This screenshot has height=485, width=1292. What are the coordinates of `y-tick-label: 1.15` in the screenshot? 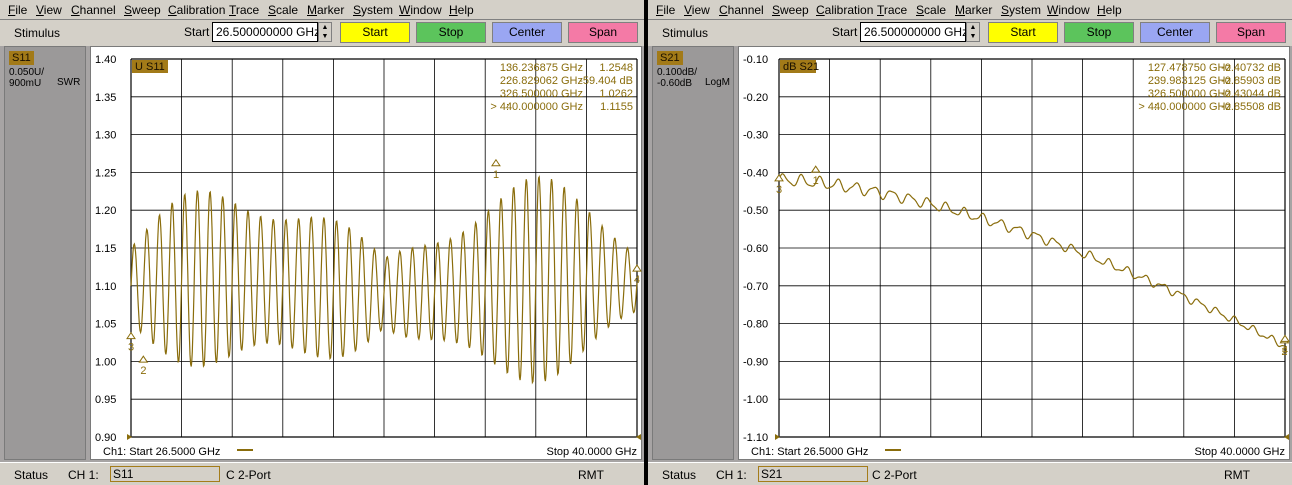 It's located at (105, 249).